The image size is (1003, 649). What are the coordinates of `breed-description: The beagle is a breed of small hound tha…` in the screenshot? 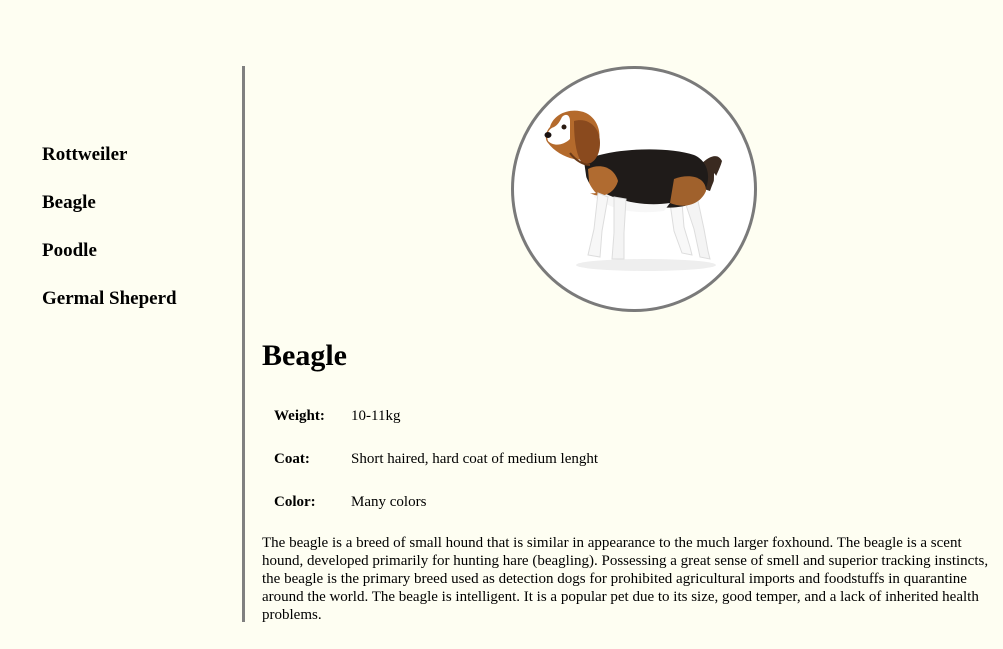 It's located at (625, 579).